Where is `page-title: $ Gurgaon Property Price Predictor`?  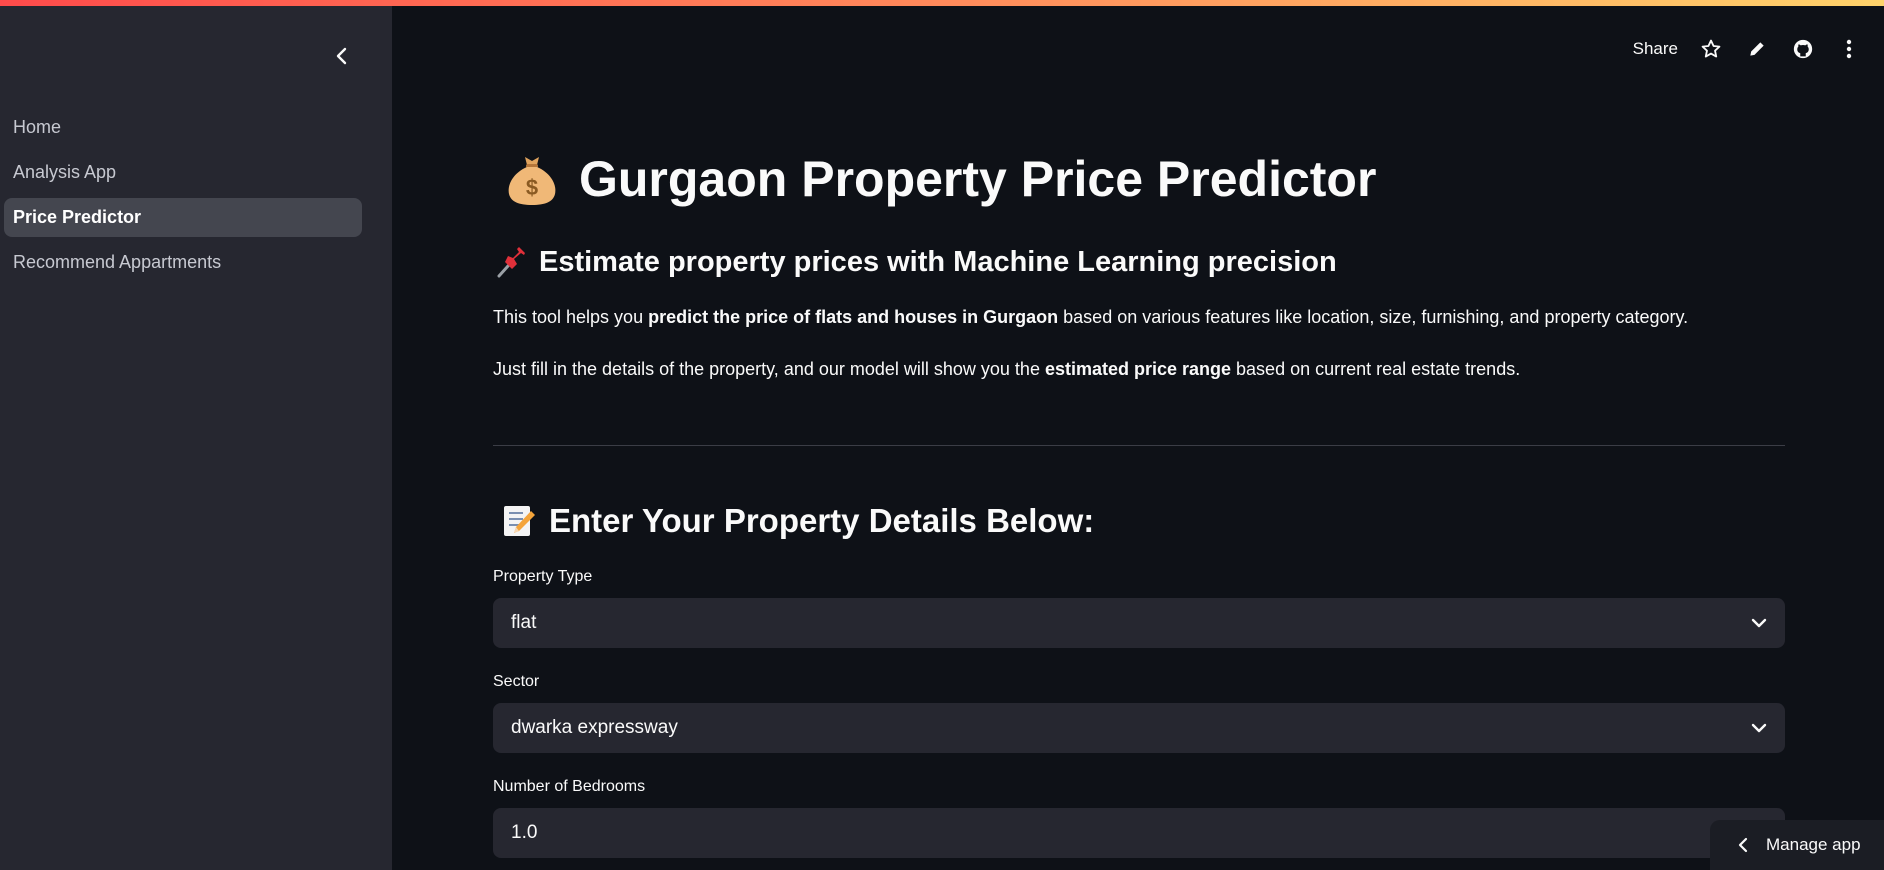
page-title: $ Gurgaon Property Price Predictor is located at coordinates (940, 179).